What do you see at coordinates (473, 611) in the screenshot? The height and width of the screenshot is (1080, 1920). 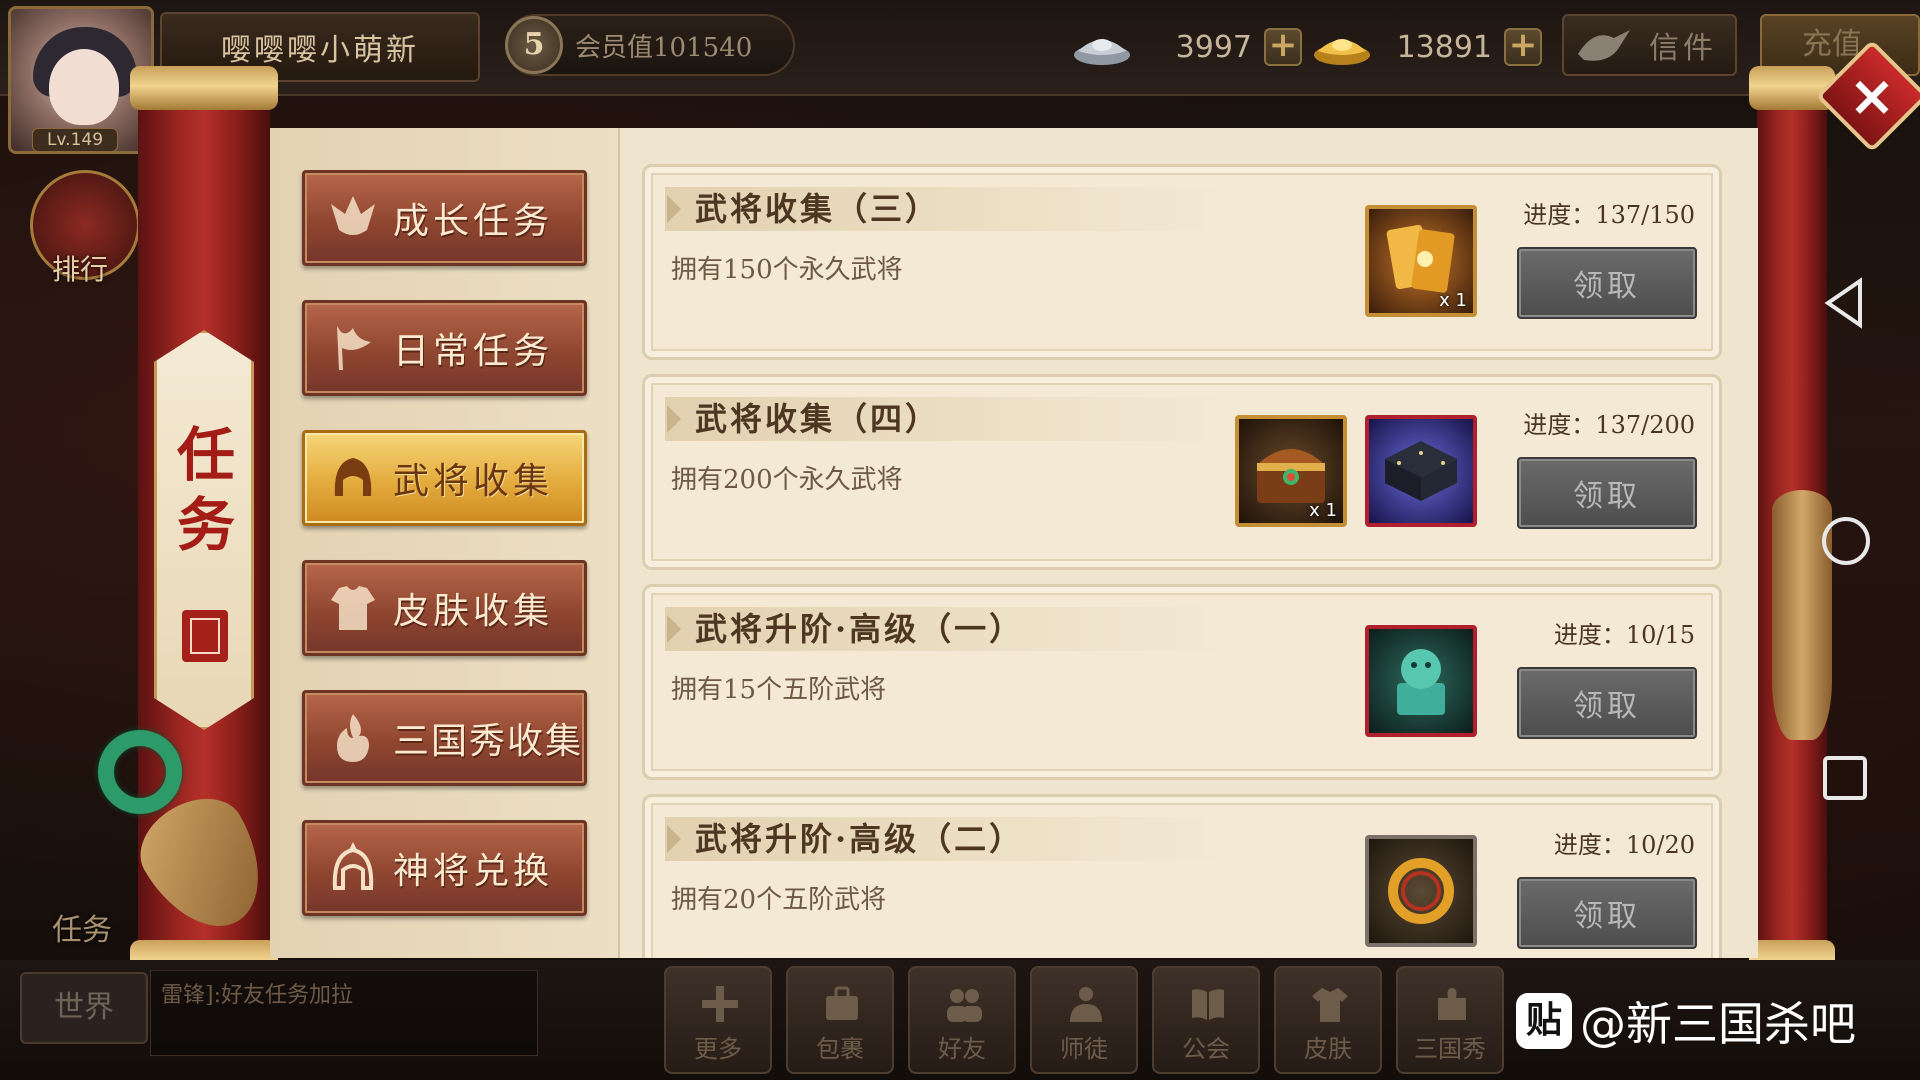 I see `tab-label: 皮肤收集` at bounding box center [473, 611].